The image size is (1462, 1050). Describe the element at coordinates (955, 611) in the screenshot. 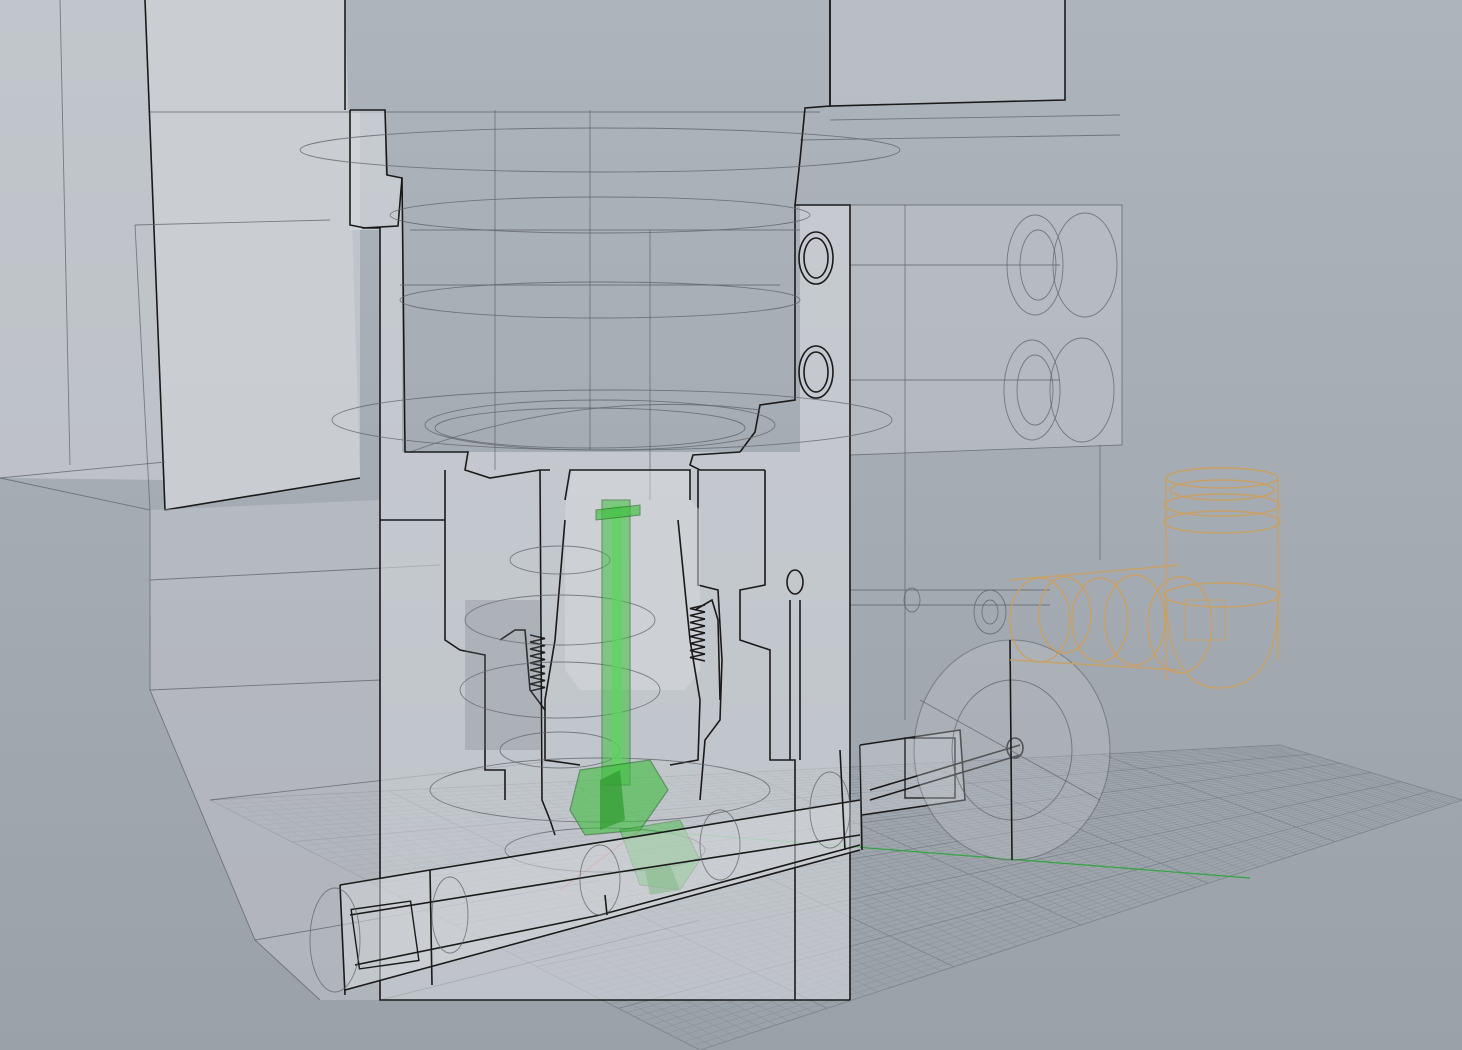

I see `side-plug` at that location.